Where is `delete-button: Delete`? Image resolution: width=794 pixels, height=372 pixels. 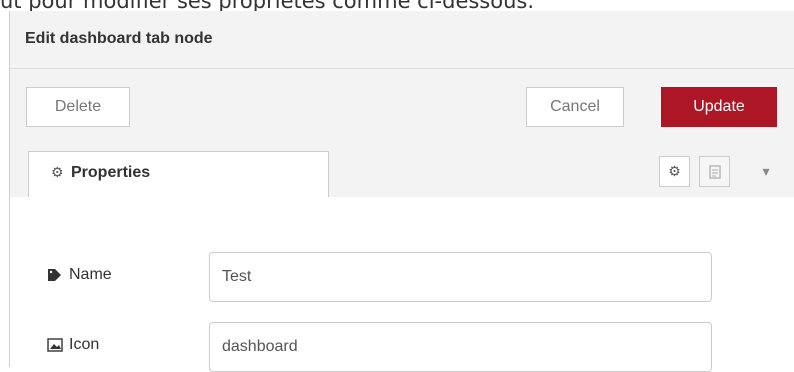 delete-button: Delete is located at coordinates (78, 107).